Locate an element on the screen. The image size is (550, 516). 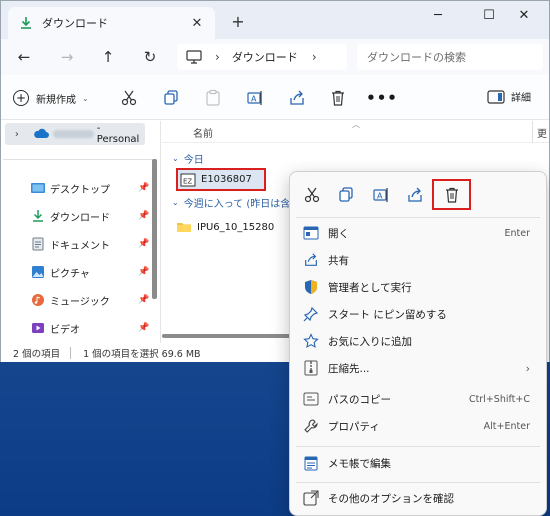
svg-text: A is located at coordinates (254, 99).